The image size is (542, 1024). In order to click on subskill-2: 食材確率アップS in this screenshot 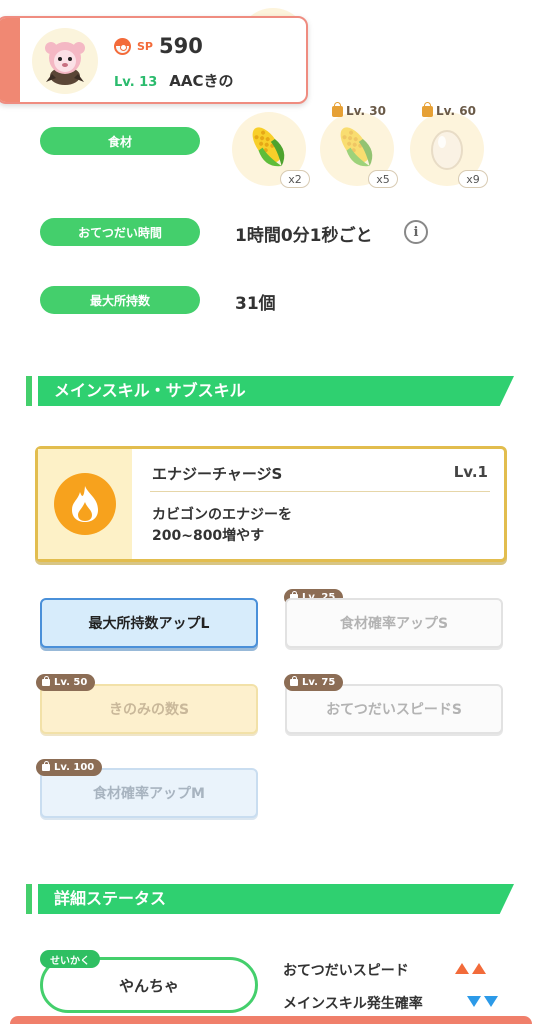, I will do `click(394, 623)`.